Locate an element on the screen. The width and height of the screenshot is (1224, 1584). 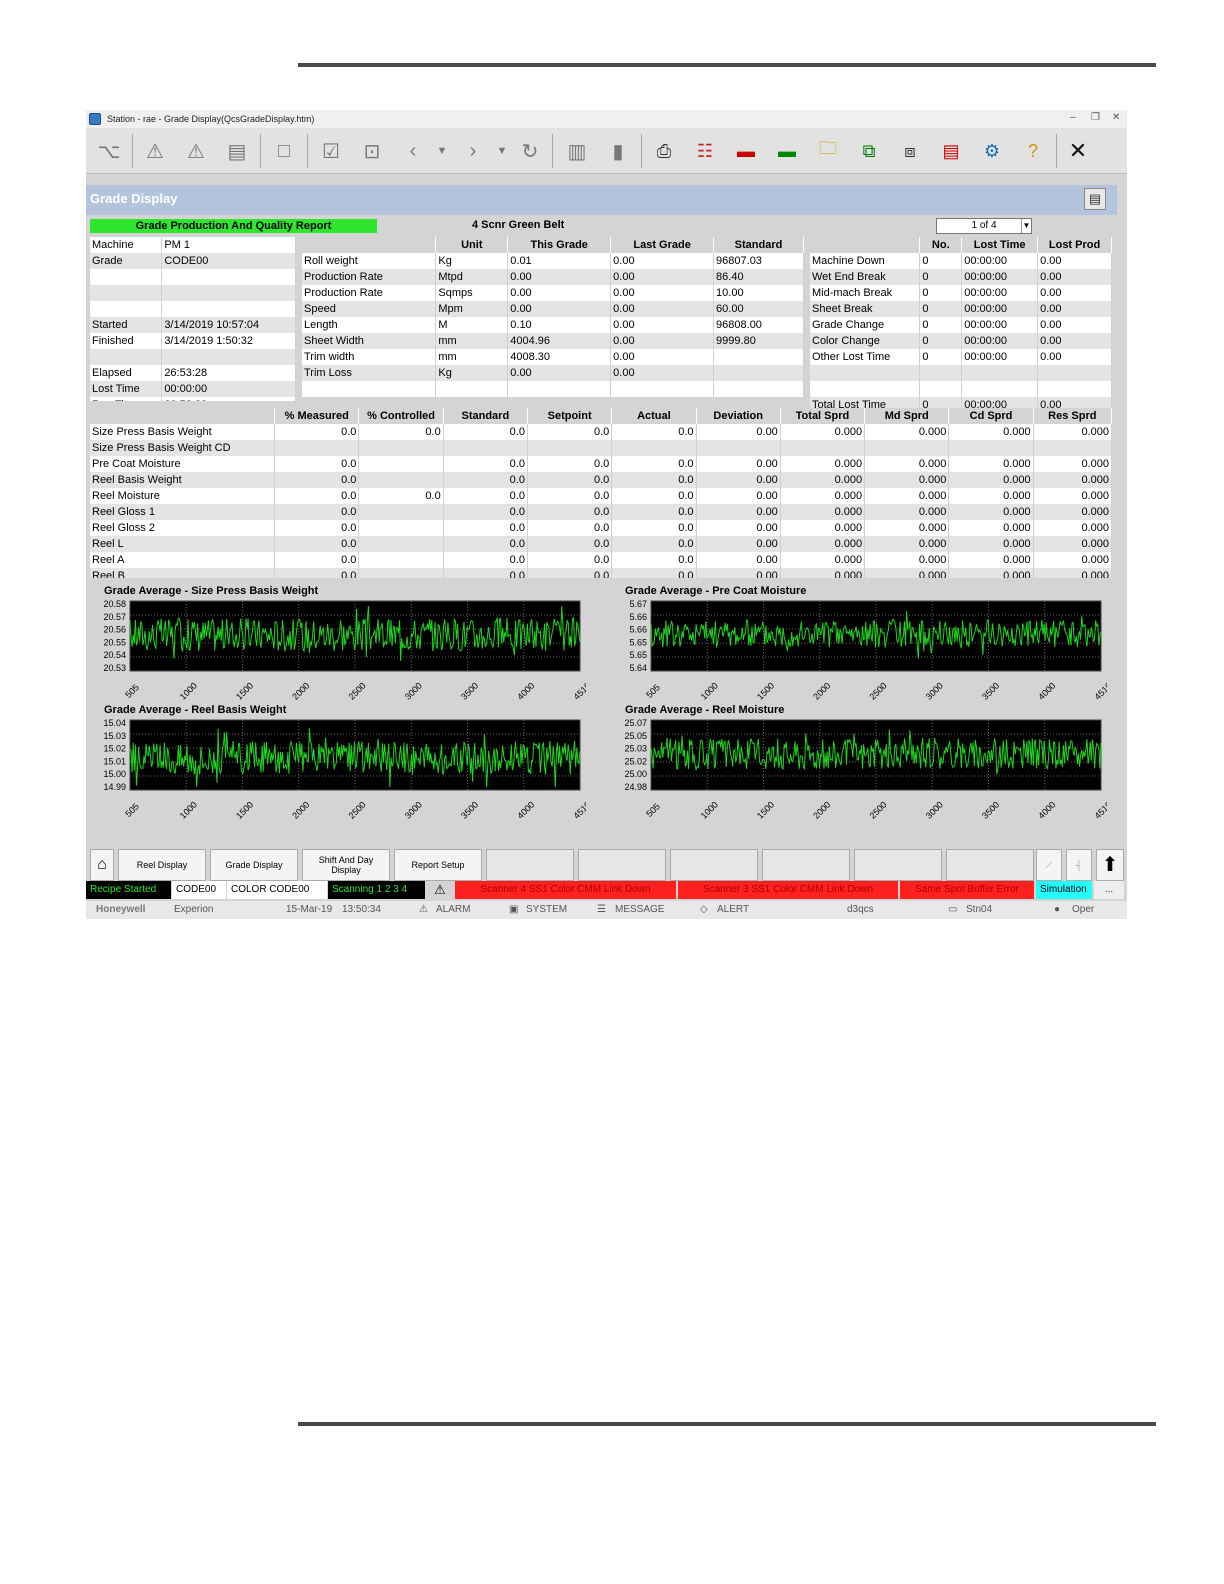
chevron-down-icon: ▼ is located at coordinates (1026, 226).